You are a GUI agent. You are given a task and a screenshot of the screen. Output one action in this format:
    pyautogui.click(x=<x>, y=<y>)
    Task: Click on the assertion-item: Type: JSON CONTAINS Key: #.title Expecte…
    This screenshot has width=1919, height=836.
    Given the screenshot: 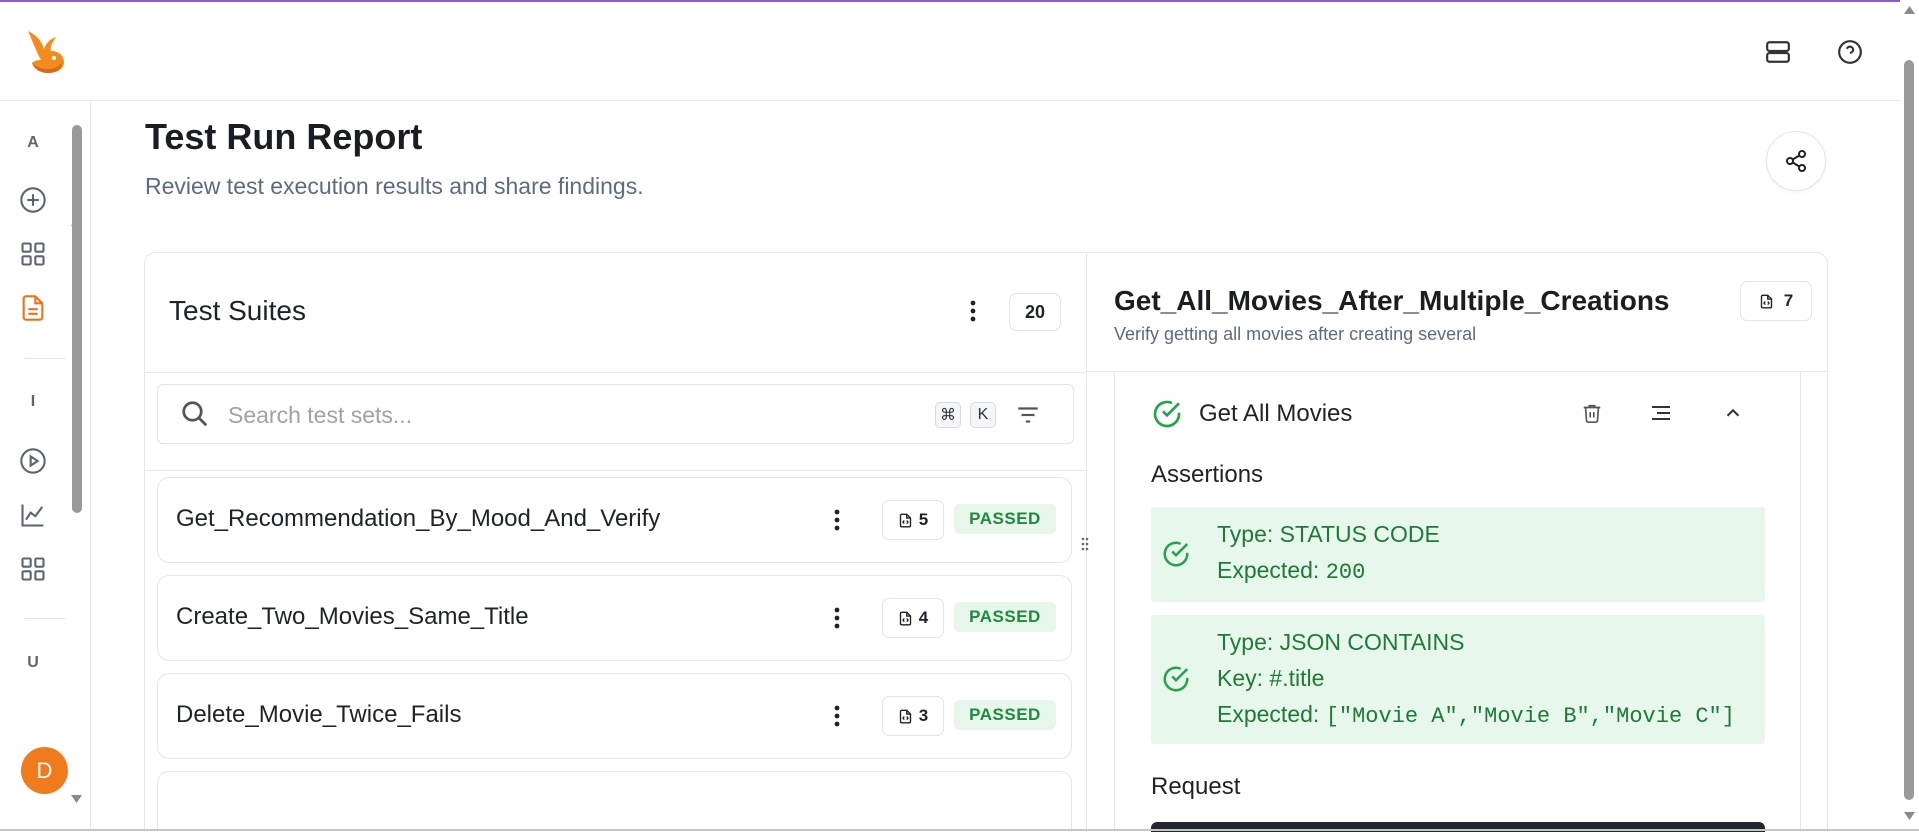 What is the action you would take?
    pyautogui.click(x=1458, y=679)
    